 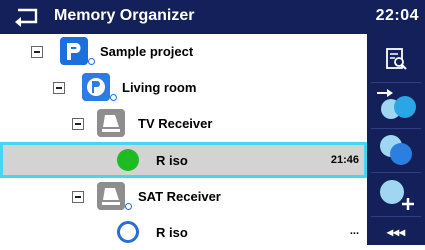 I want to click on tree-label-room: Living room, so click(x=159, y=87).